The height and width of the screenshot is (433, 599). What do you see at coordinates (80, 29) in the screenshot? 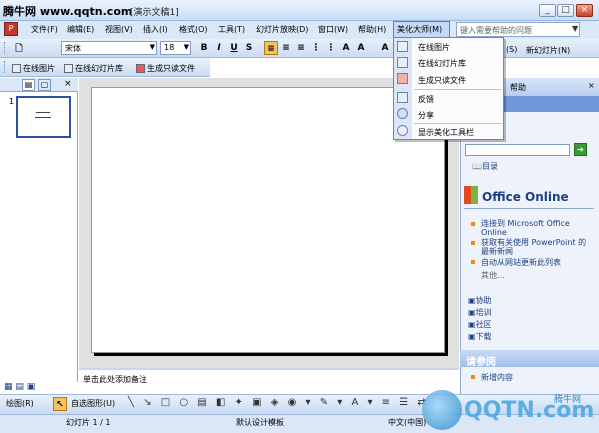
I see `menu-edit: 编辑(E)` at bounding box center [80, 29].